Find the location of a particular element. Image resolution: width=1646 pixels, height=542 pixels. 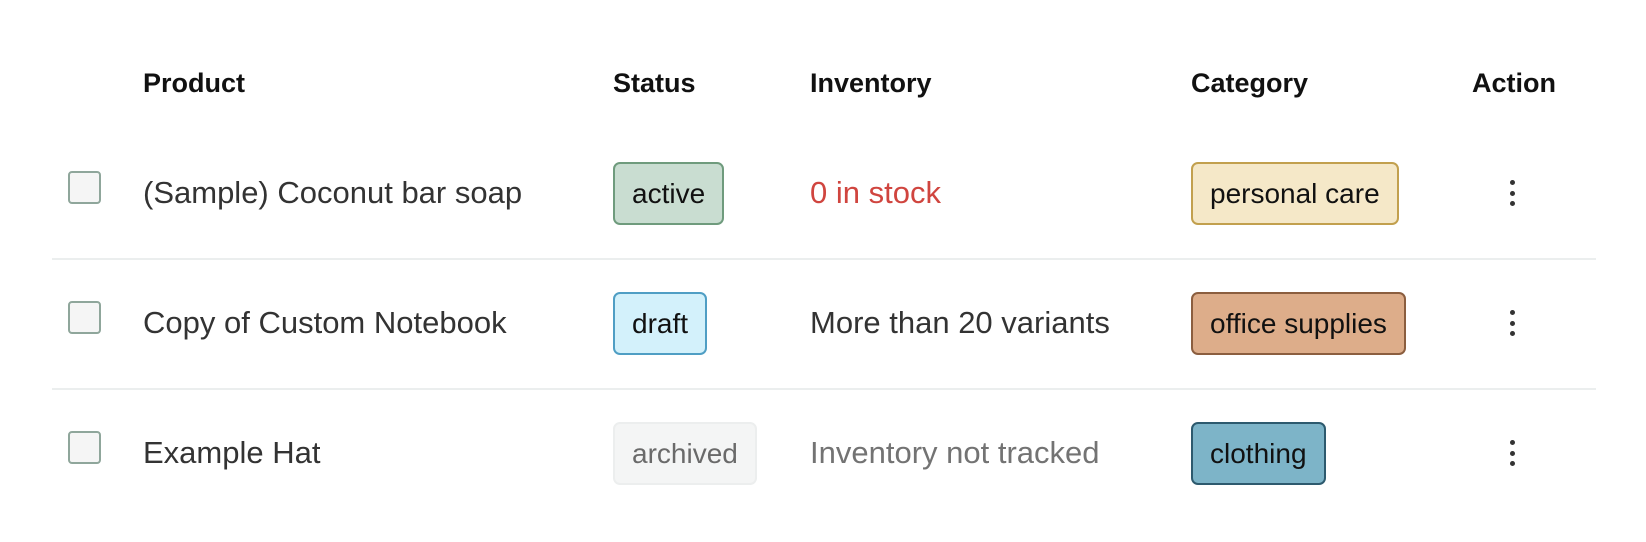

column-header-status: Status is located at coordinates (654, 83).